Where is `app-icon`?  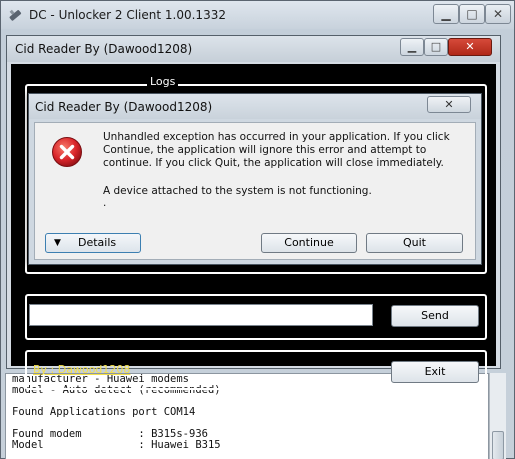 app-icon is located at coordinates (15, 15).